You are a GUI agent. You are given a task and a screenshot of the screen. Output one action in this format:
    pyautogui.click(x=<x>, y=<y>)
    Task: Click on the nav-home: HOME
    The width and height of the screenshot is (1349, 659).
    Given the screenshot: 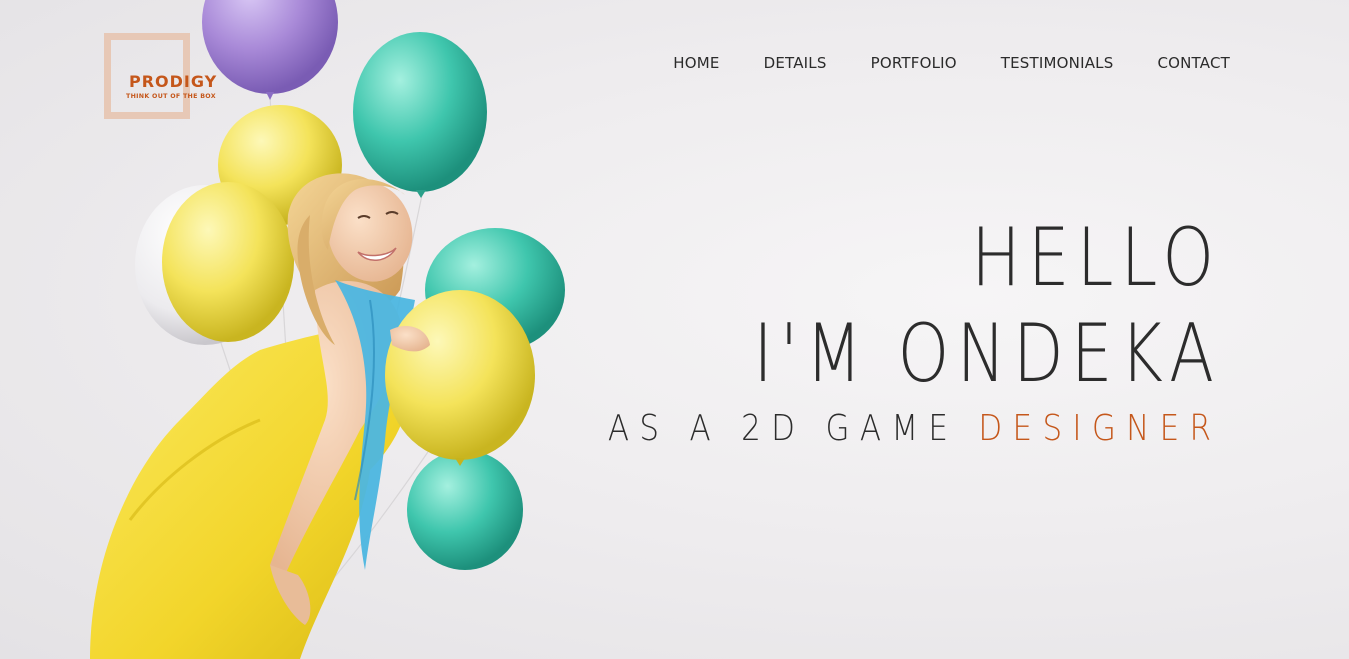 What is the action you would take?
    pyautogui.click(x=696, y=63)
    